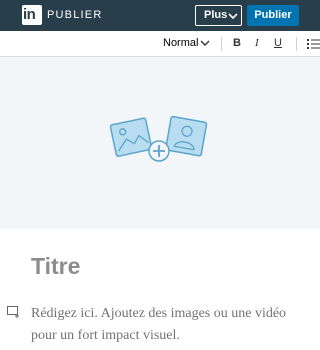 Image resolution: width=320 pixels, height=350 pixels. What do you see at coordinates (159, 138) in the screenshot?
I see `add-photo-icon` at bounding box center [159, 138].